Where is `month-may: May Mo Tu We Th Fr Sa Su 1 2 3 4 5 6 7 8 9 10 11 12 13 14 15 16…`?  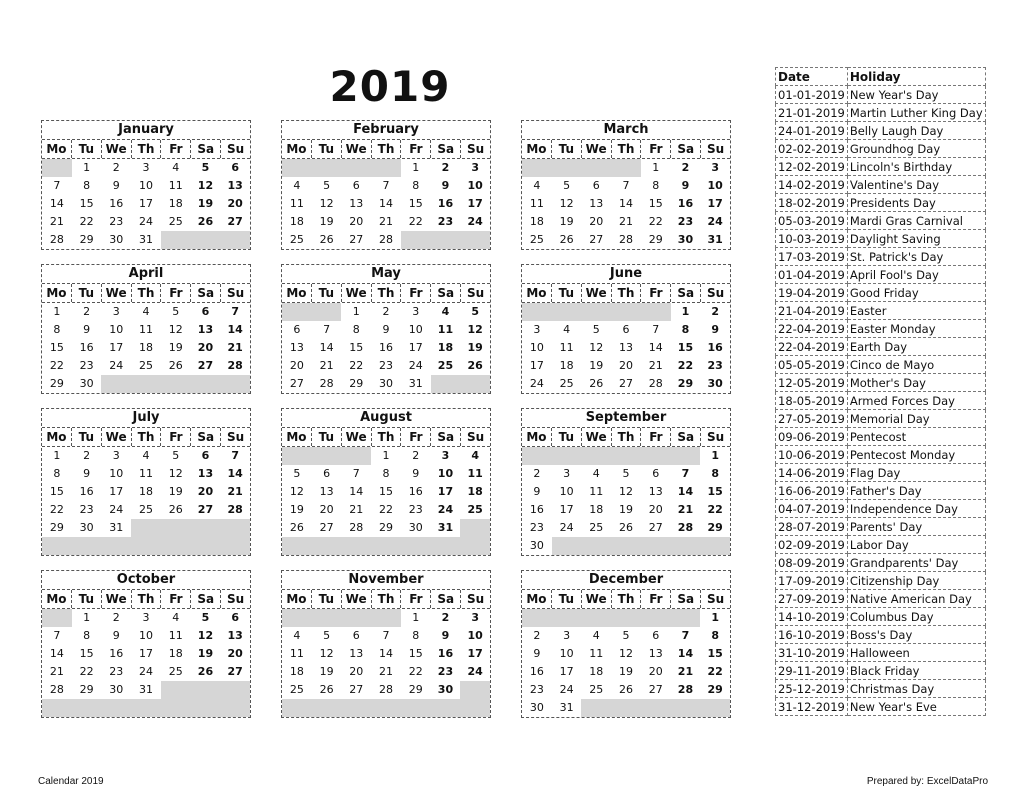
month-may: May Mo Tu We Th Fr Sa Su 1 2 3 4 5 6 7 8 9 10 11 12 13 14 15 16… is located at coordinates (386, 329).